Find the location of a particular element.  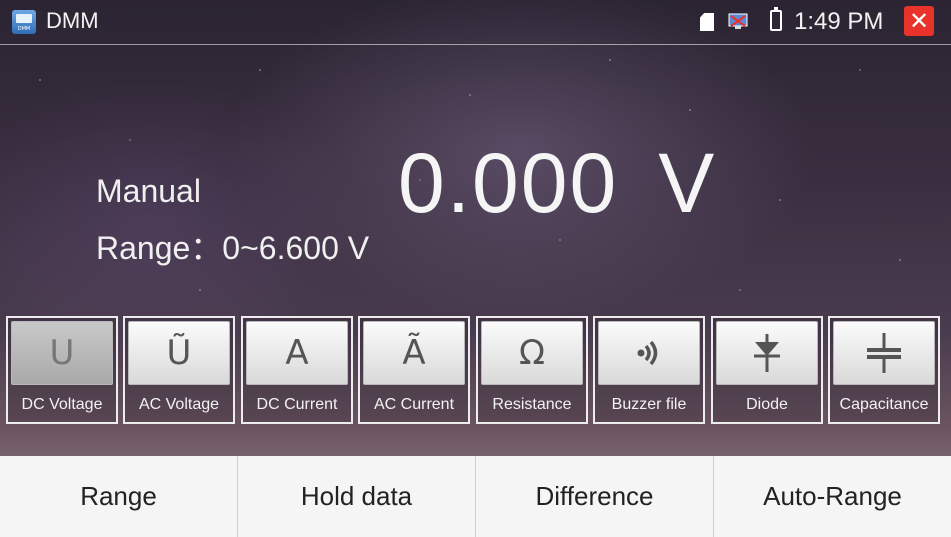

range-button: Range is located at coordinates (119, 496).